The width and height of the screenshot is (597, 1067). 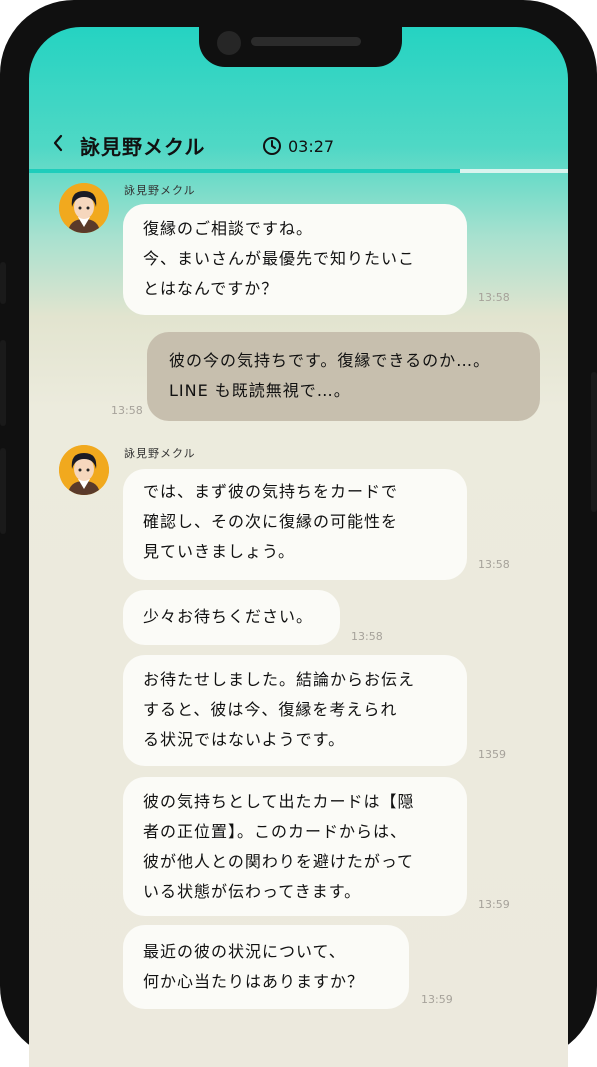 I want to click on volume-up-button, so click(x=3, y=383).